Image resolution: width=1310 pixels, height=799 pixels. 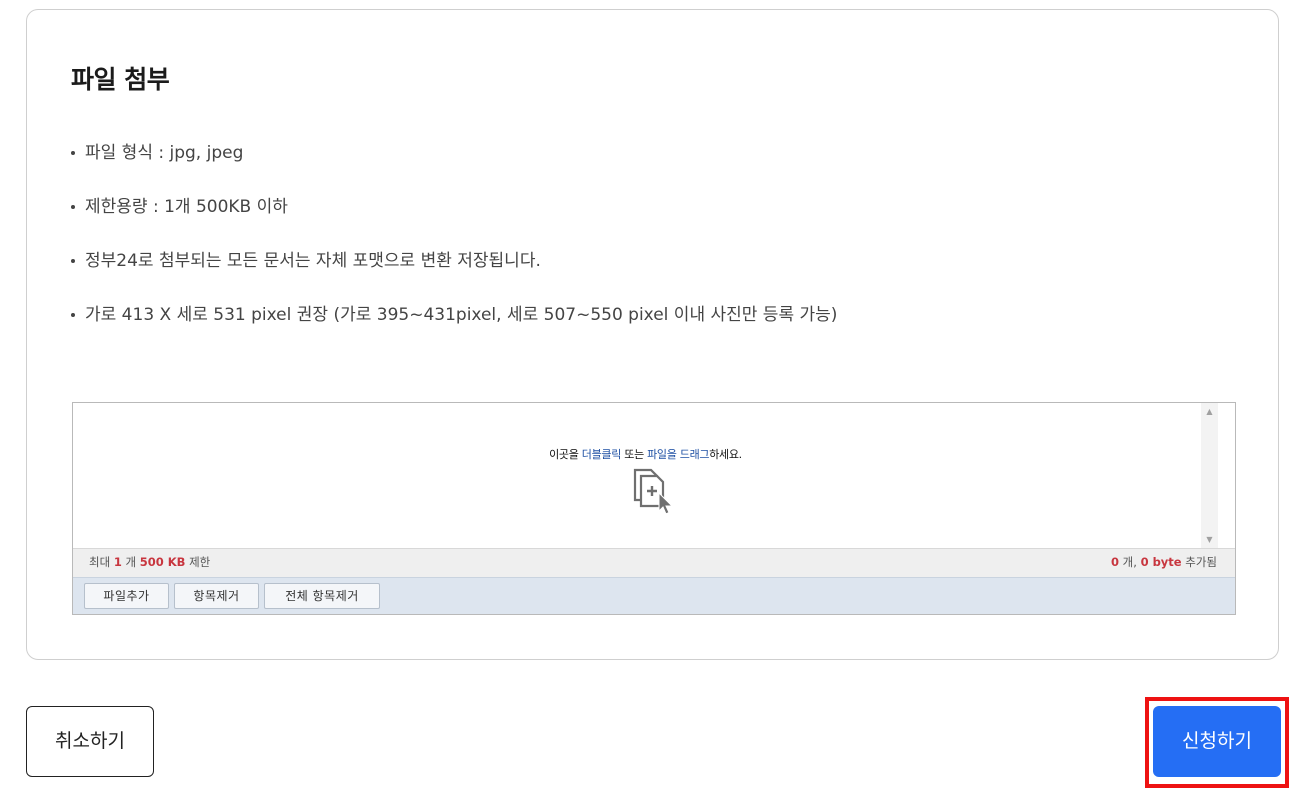 I want to click on limit-label: 제한, so click(x=198, y=562).